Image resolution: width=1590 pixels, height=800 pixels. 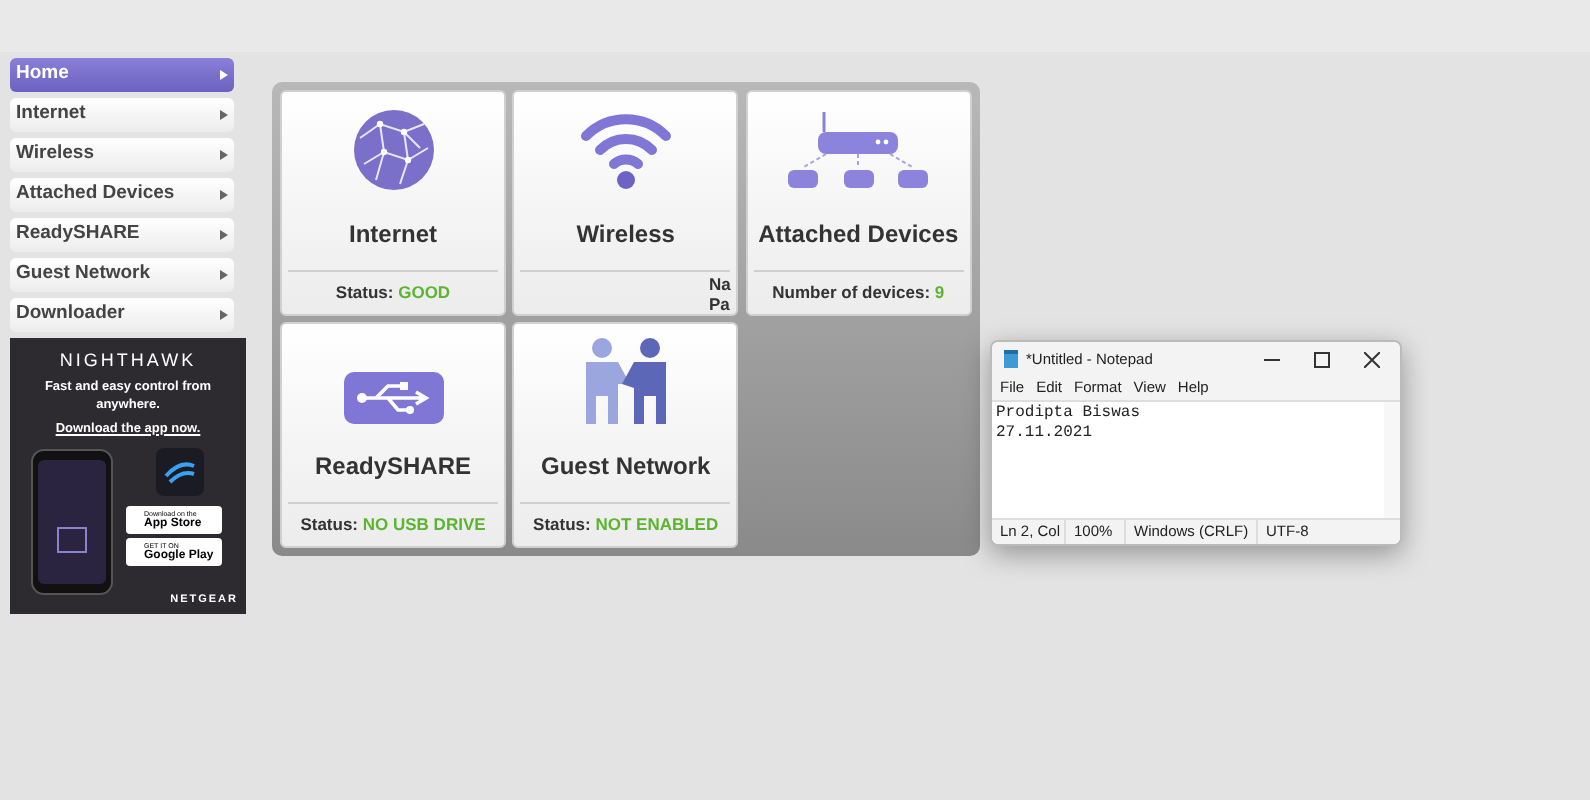 What do you see at coordinates (122, 195) in the screenshot?
I see `nav-menu-item: Attached Devices` at bounding box center [122, 195].